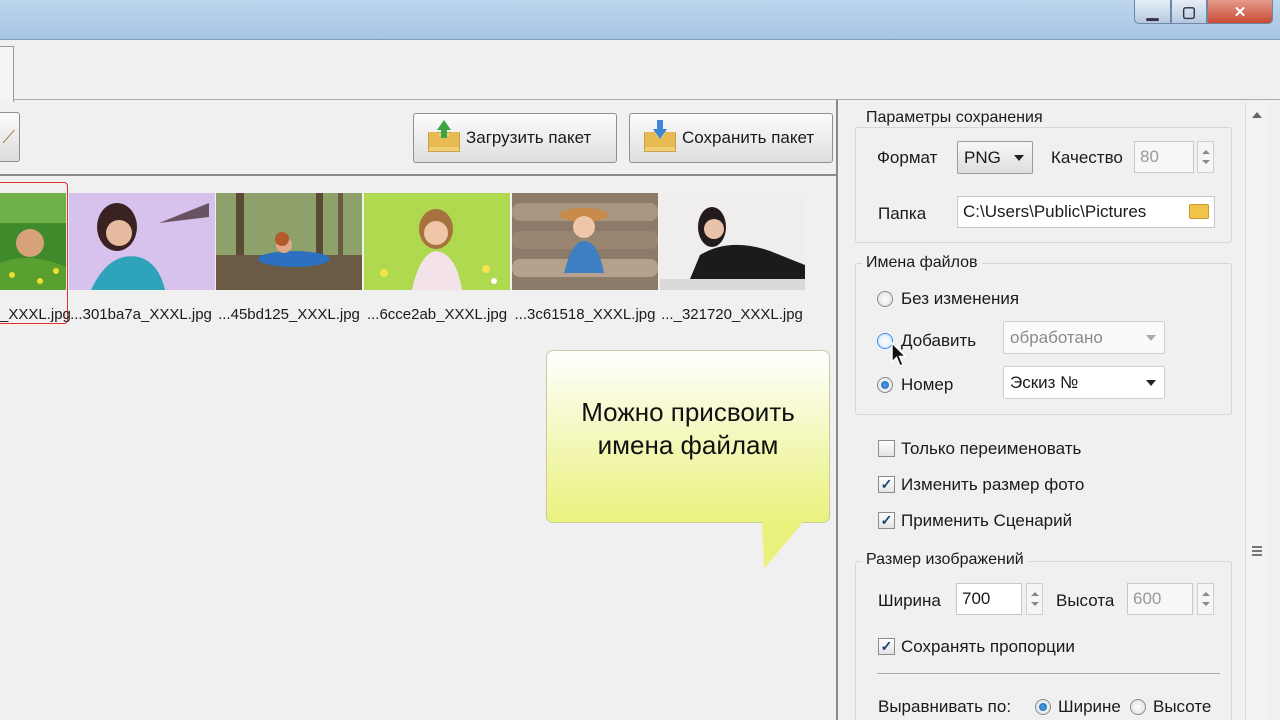  I want to click on thumbnail-label-4: ...6cce2ab_XXXL.jpg, so click(437, 314).